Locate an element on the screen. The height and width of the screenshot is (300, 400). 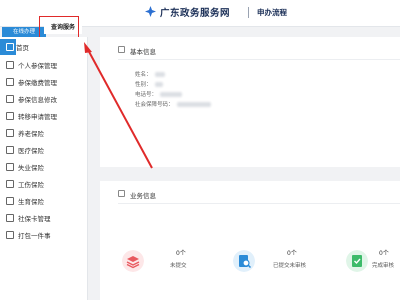
sidebar-item-payment-management: 参保缴费管理 is located at coordinates (44, 82).